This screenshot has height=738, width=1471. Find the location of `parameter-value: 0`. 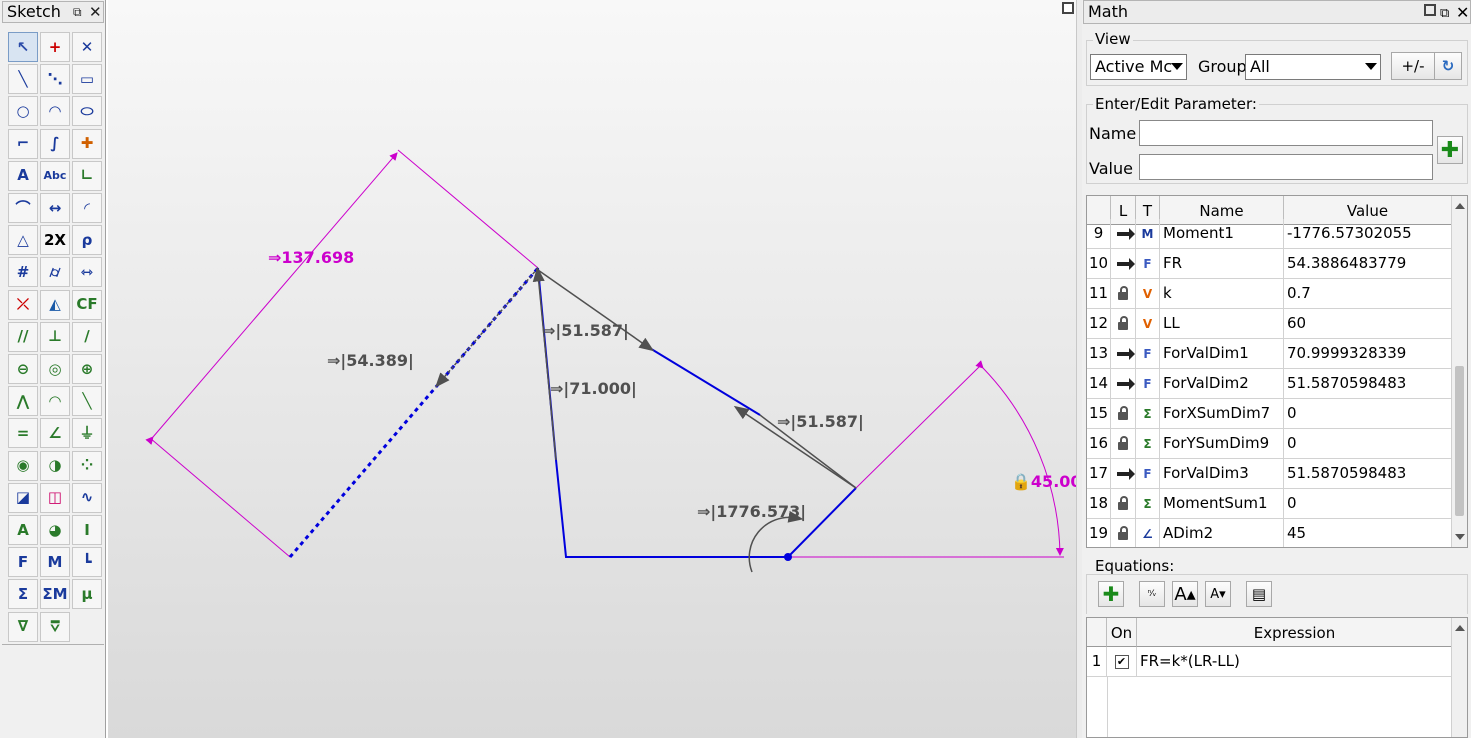

parameter-value: 0 is located at coordinates (1368, 414).